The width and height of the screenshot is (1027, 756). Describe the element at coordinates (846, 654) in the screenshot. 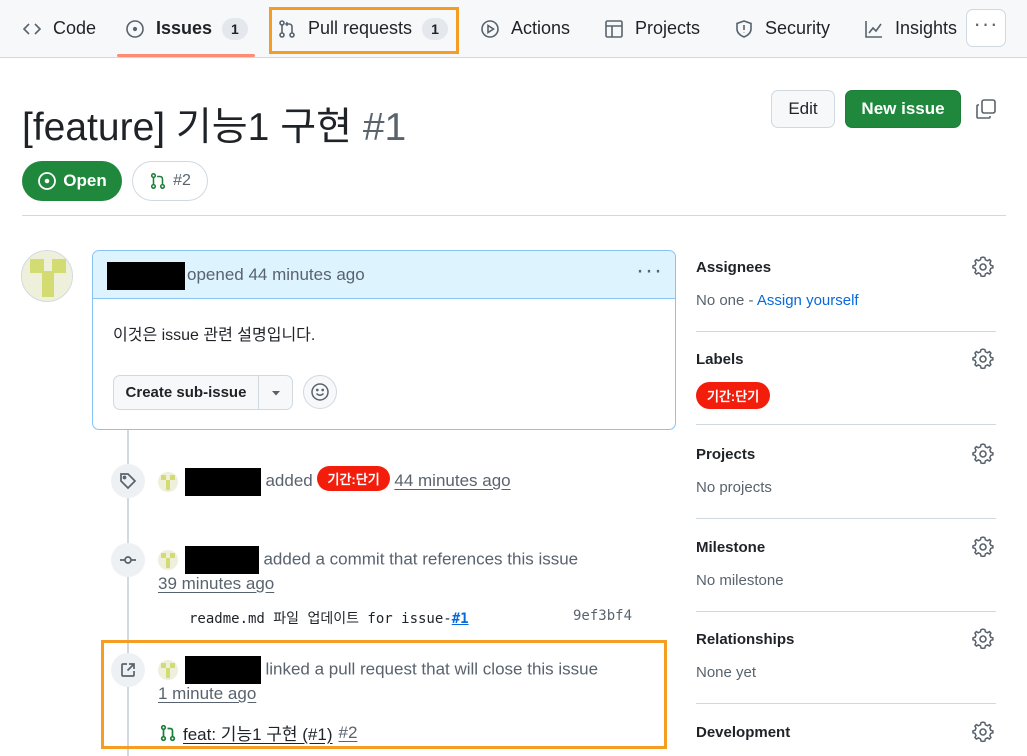

I see `sidebar-relationships: Relationships None yet` at that location.